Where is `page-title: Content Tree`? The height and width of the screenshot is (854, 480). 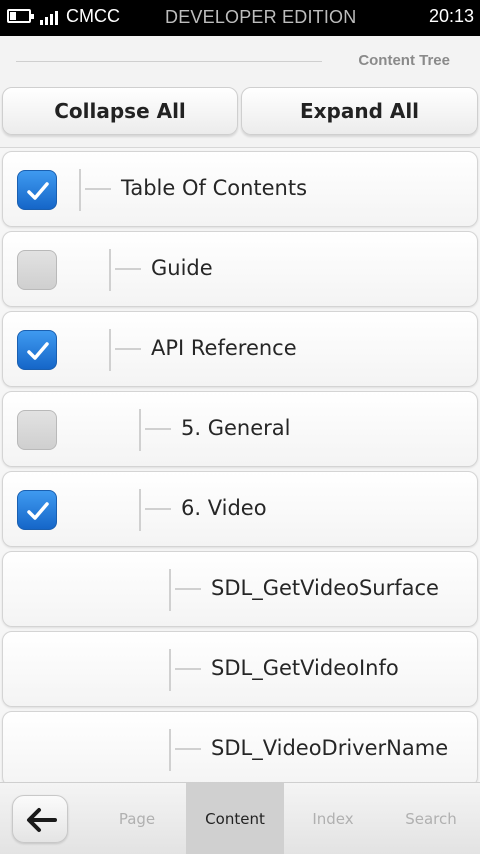
page-title: Content Tree is located at coordinates (404, 60).